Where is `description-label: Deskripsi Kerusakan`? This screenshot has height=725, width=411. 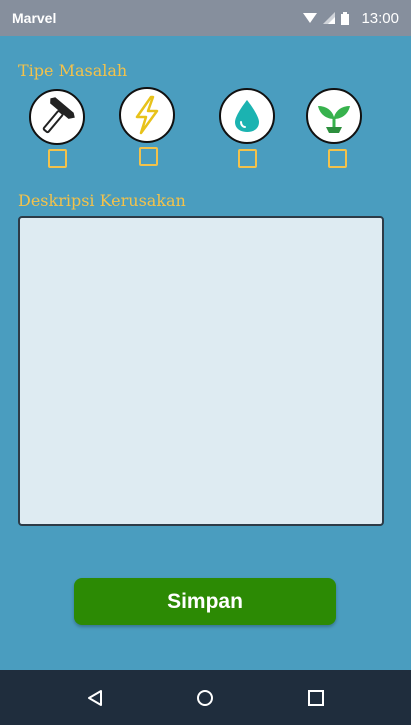 description-label: Deskripsi Kerusakan is located at coordinates (102, 200).